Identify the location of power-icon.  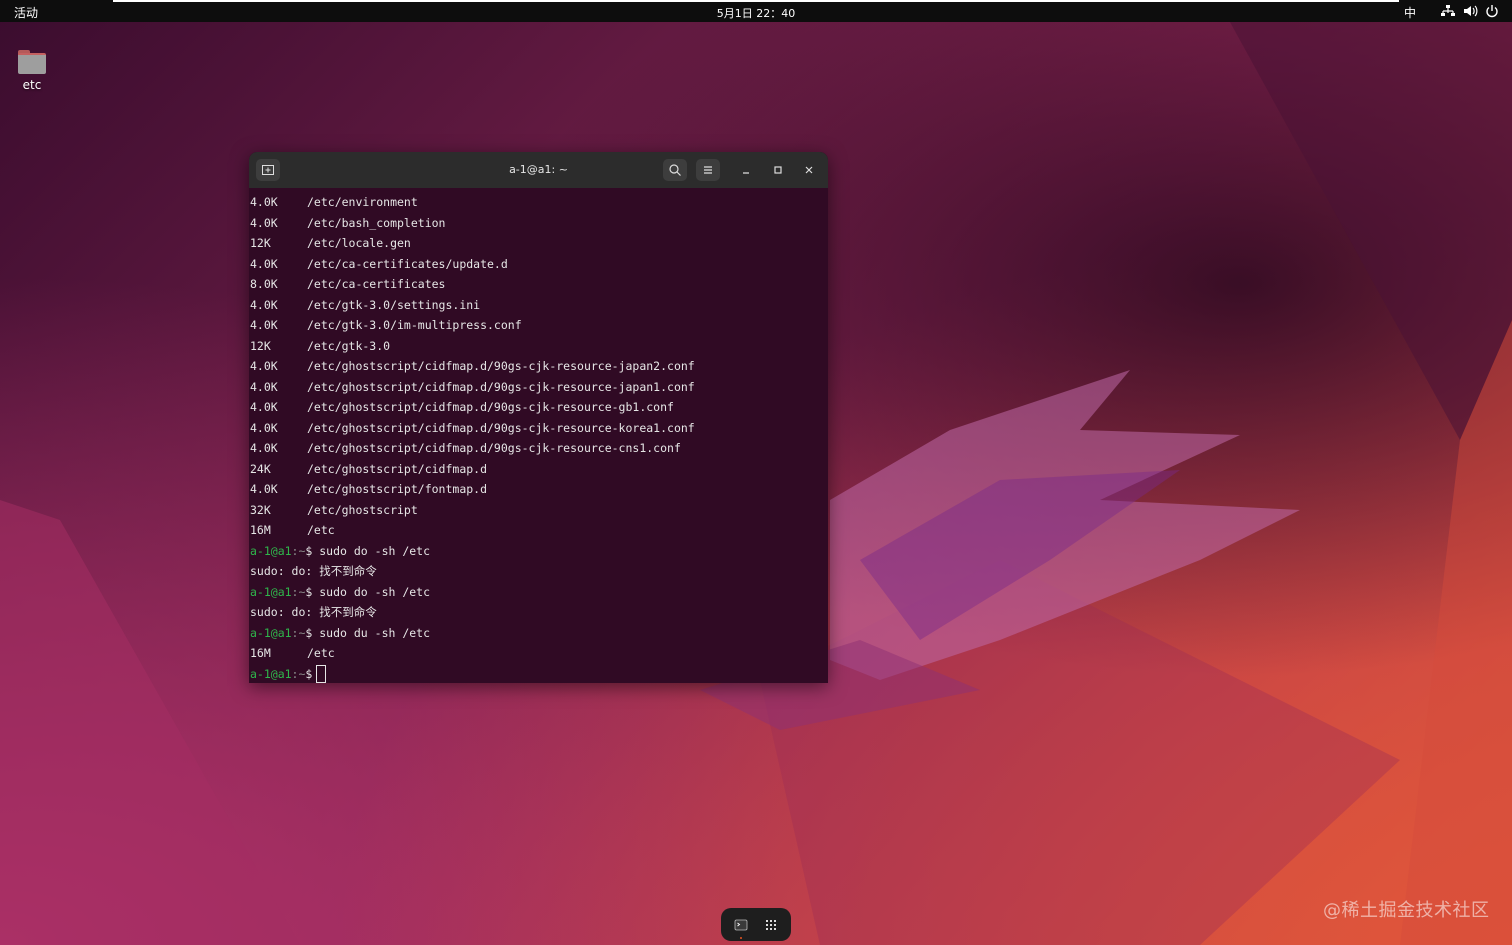
(1492, 11).